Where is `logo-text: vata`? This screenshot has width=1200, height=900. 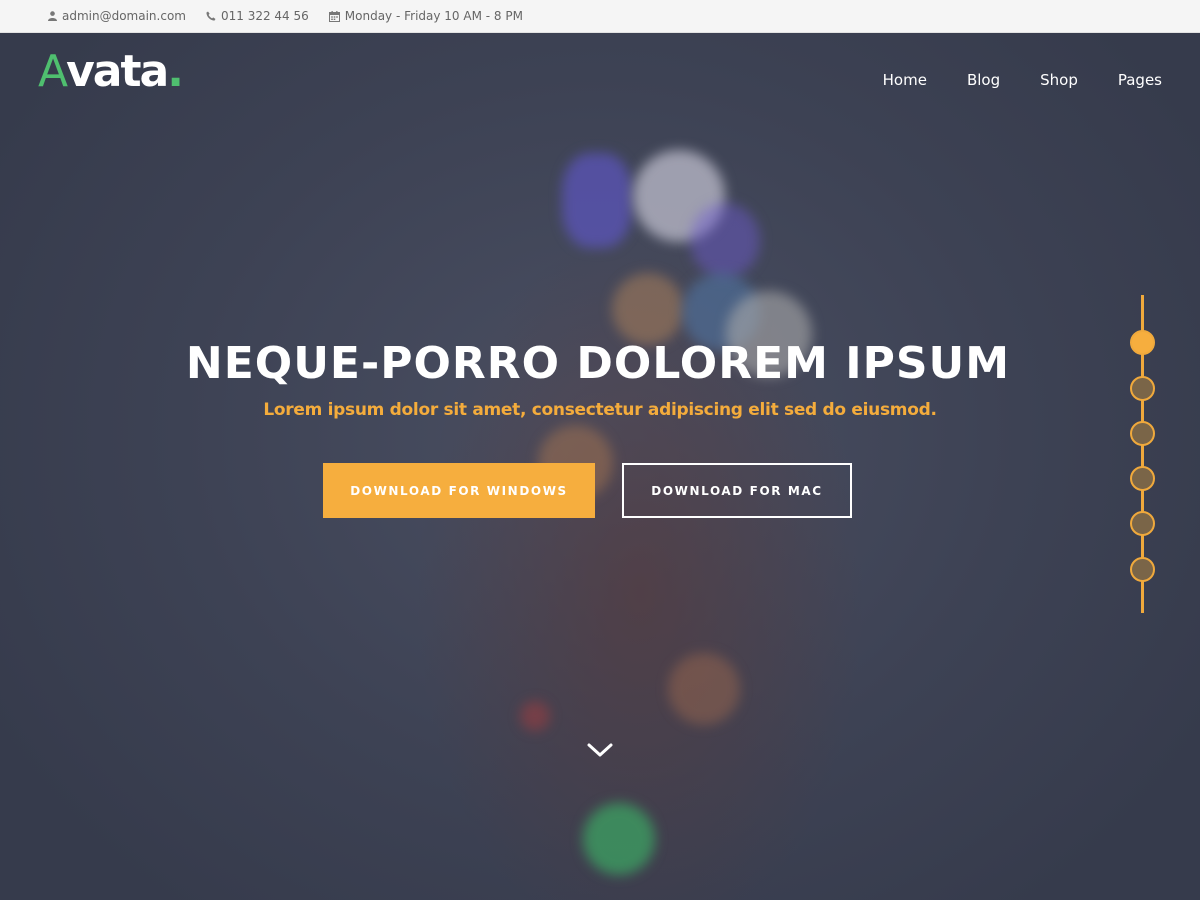 logo-text: vata is located at coordinates (117, 71).